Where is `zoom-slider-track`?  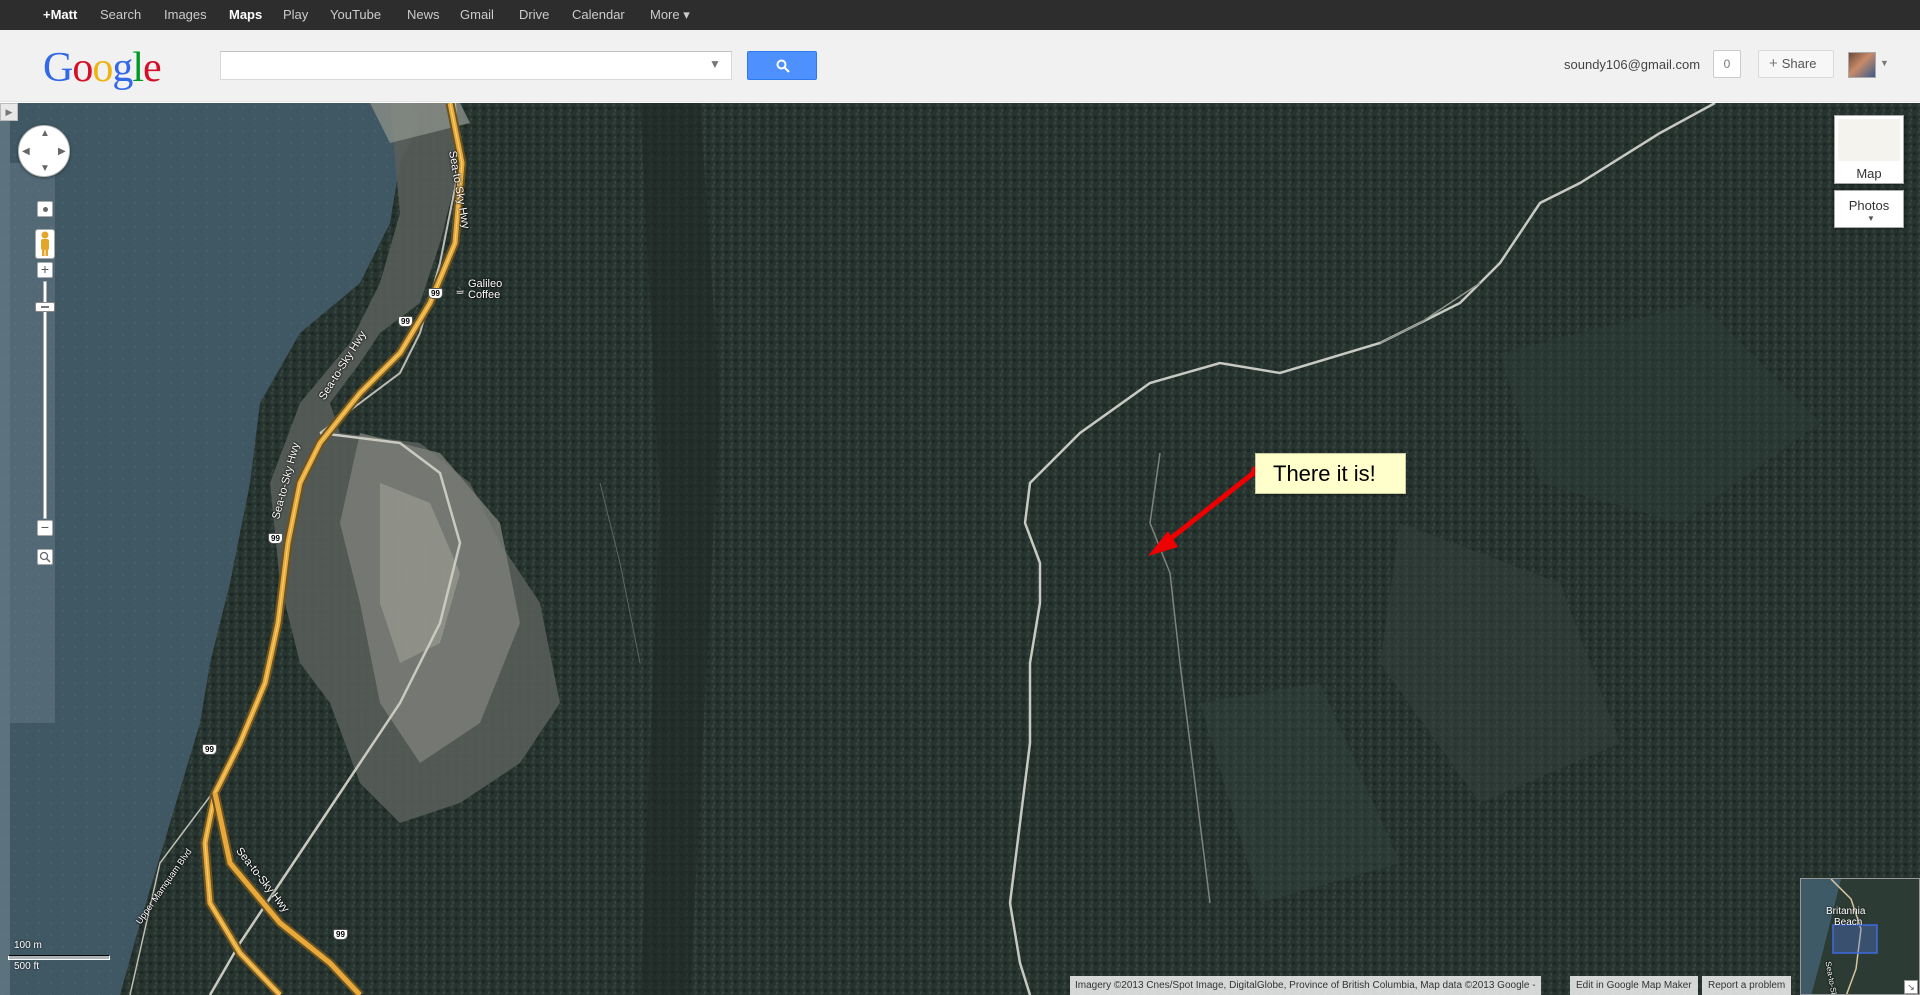
zoom-slider-track is located at coordinates (45, 400).